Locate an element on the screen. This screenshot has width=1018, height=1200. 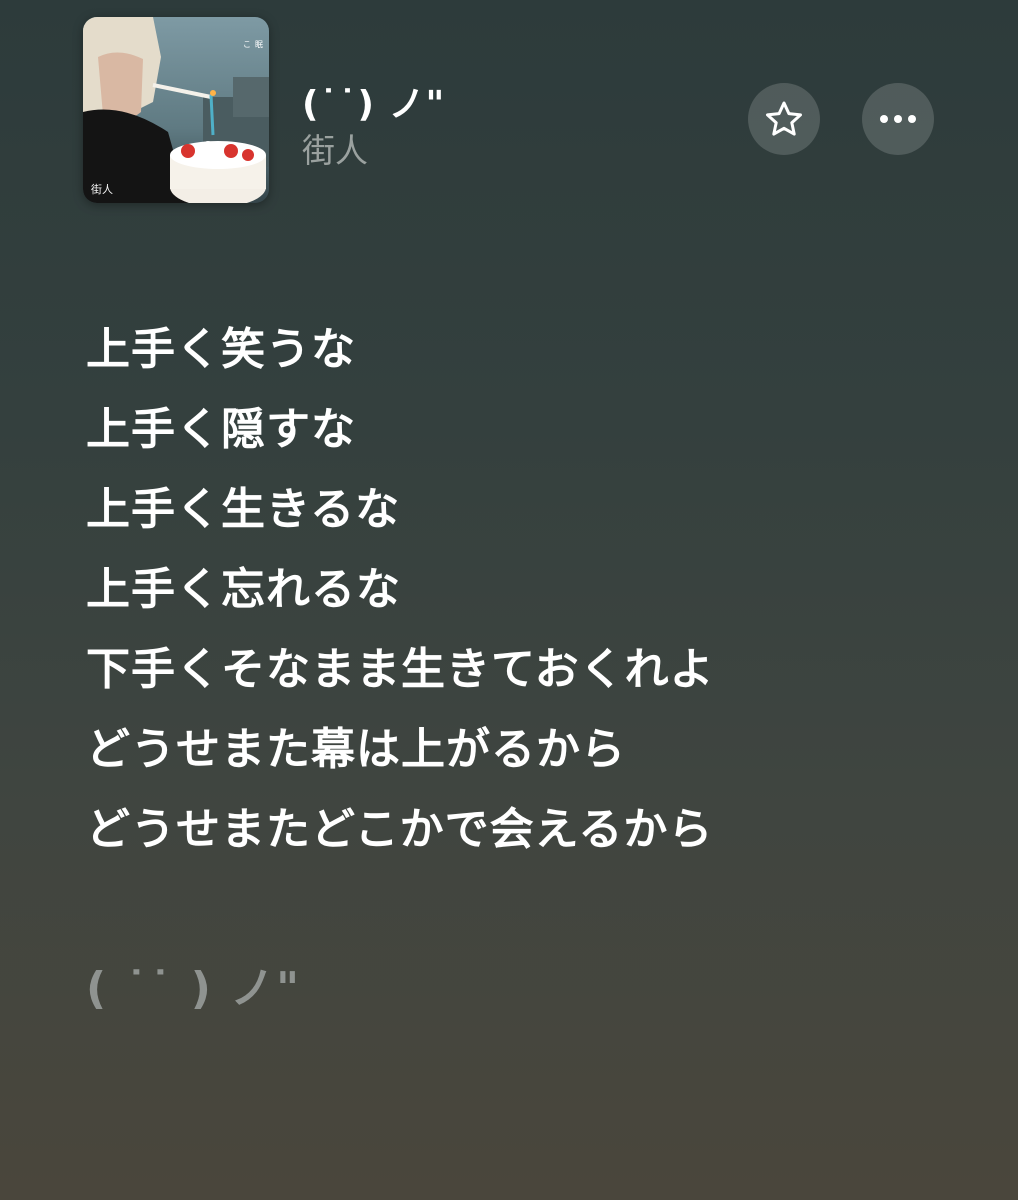
lyric-line: どうせまた幕は上がるから is located at coordinates (526, 750).